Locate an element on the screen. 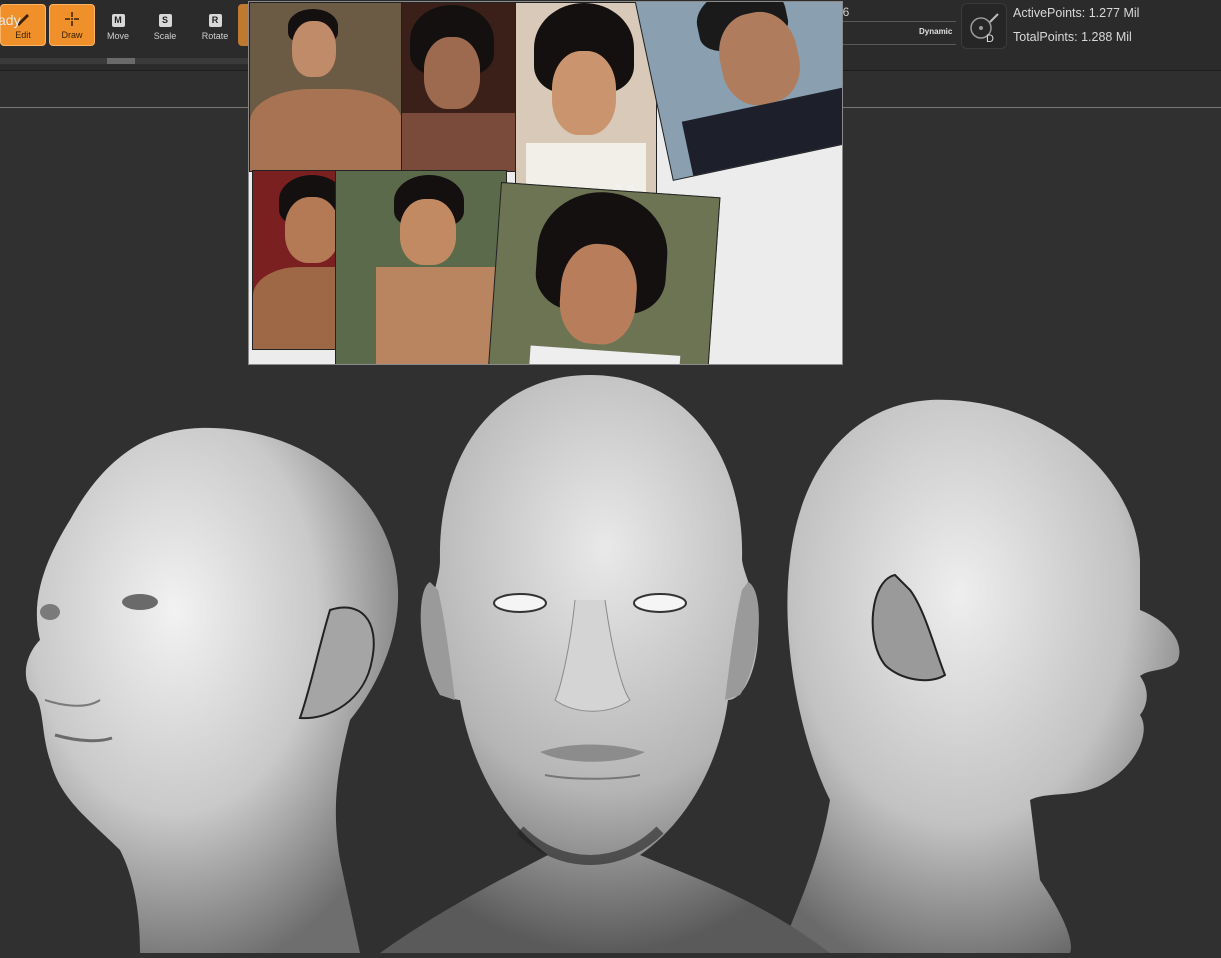 The height and width of the screenshot is (958, 1221). scale-button: S Scale is located at coordinates (165, 25).